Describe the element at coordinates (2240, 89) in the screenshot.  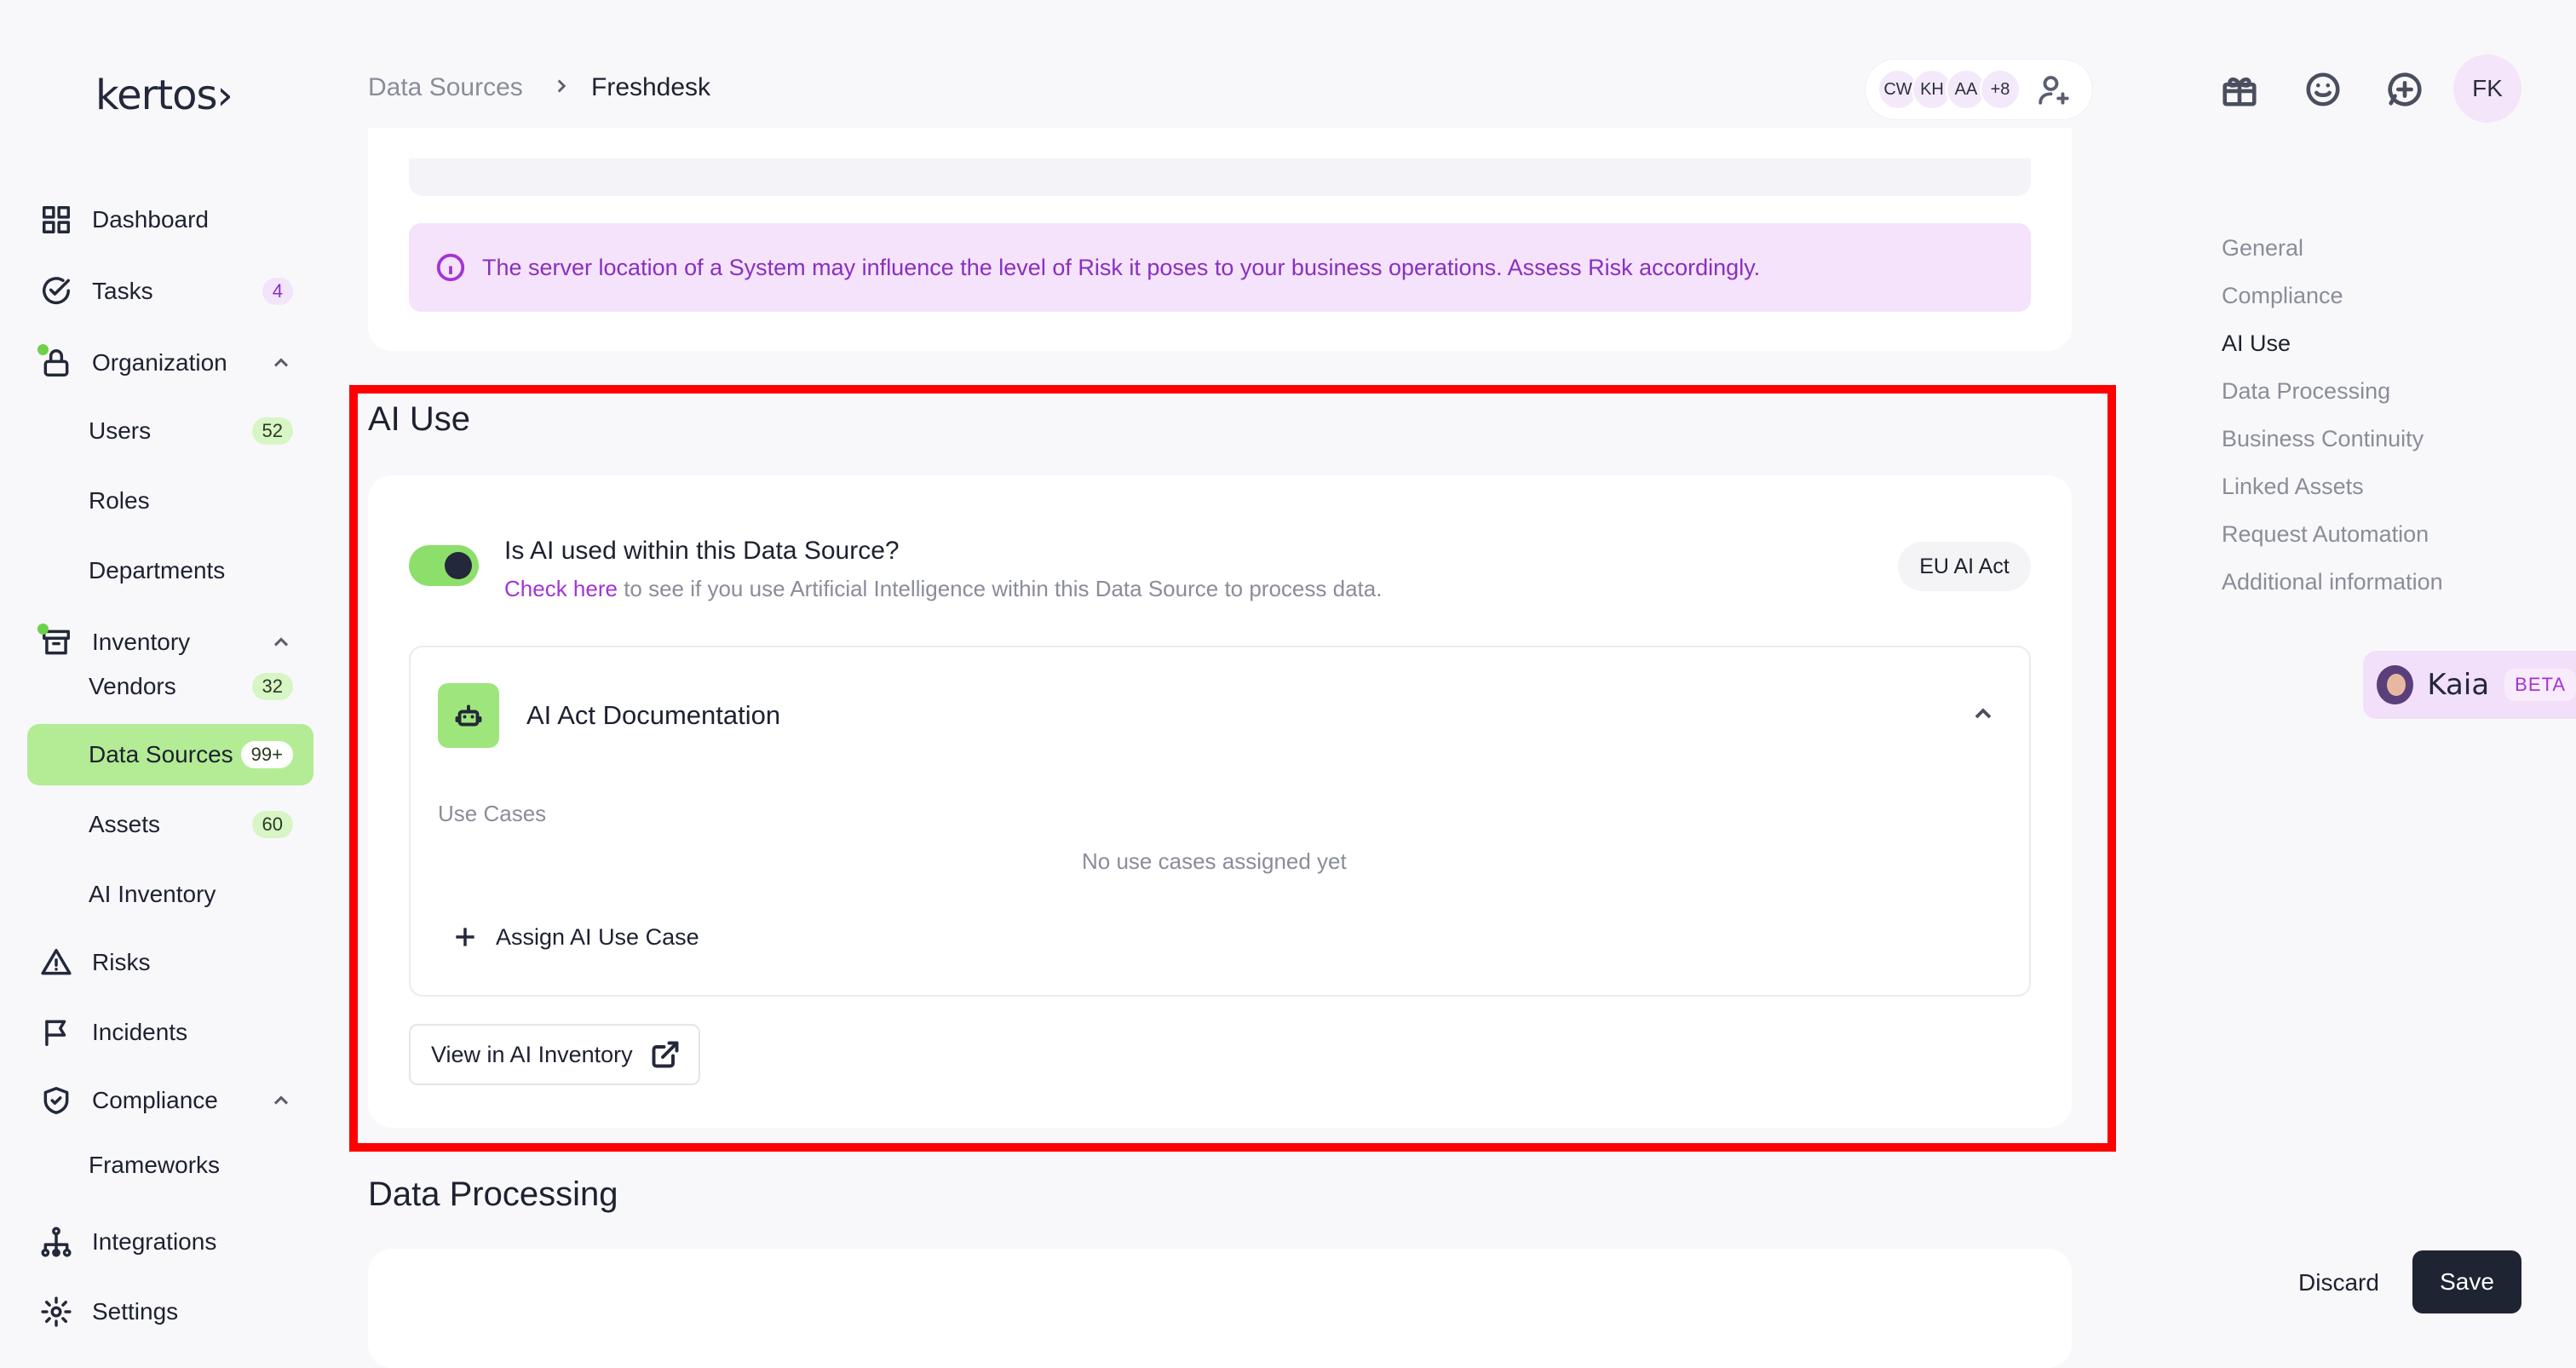
I see `gift-icon` at that location.